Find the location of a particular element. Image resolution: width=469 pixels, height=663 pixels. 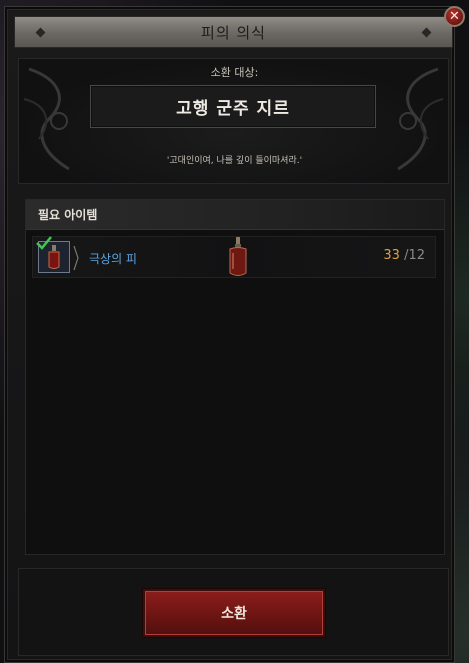

item-count: 33 /12 is located at coordinates (404, 255).